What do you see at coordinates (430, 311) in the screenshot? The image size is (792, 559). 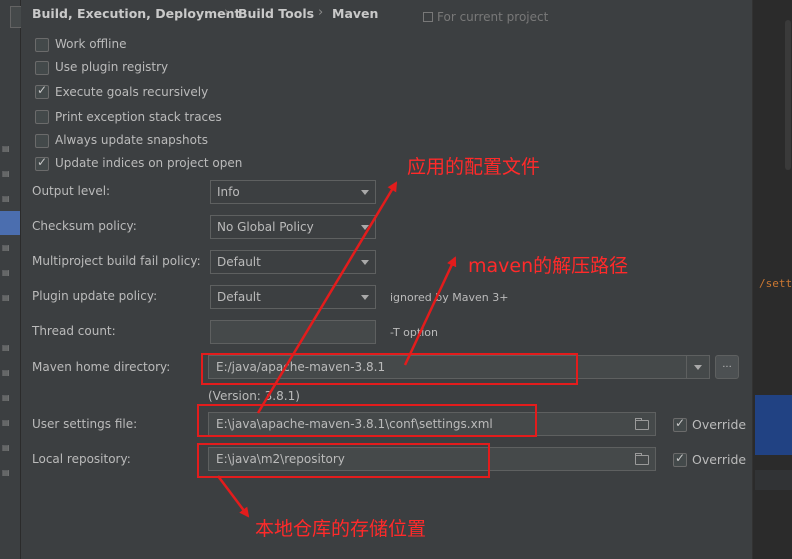 I see `arrow-to-maven-path-label` at bounding box center [430, 311].